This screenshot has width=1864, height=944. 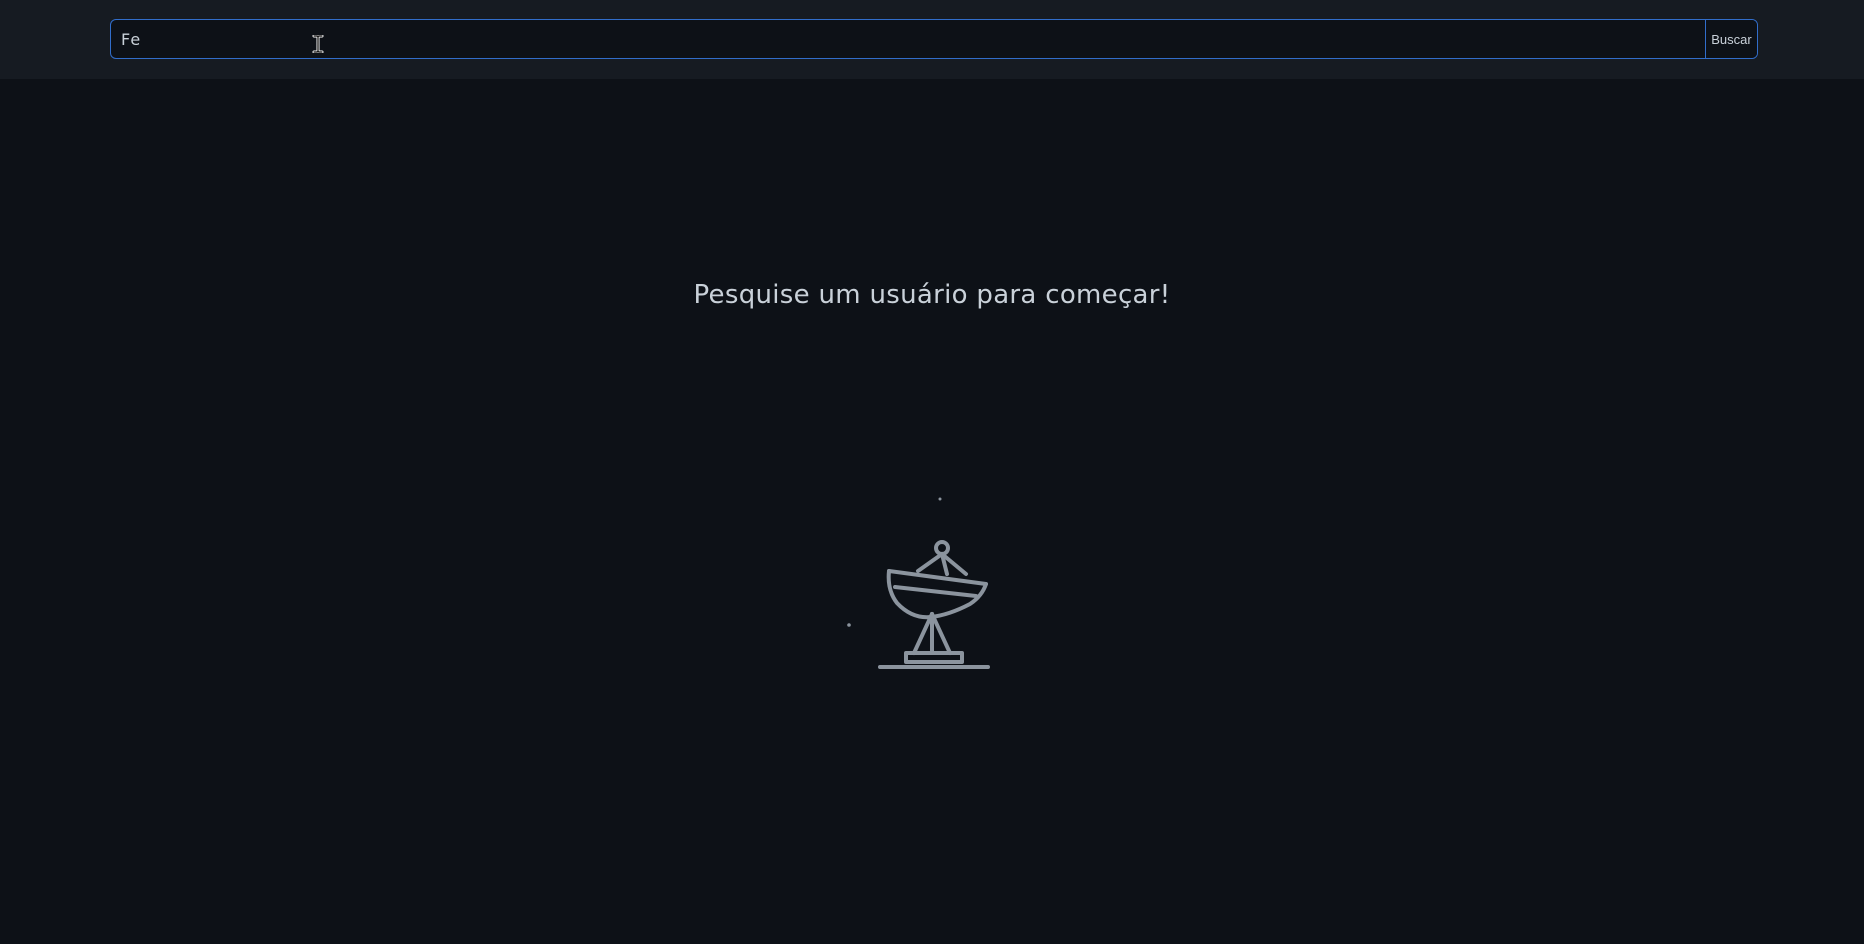 What do you see at coordinates (932, 295) in the screenshot?
I see `empty-state-message: Pesquise um usuário para começar!` at bounding box center [932, 295].